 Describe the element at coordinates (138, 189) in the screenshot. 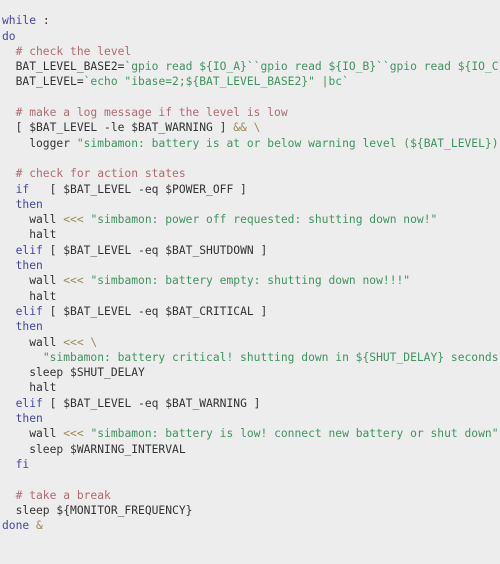

I see `code-token-pln: [ $BAT_LEVEL -eq $POWER_OFF ]` at that location.